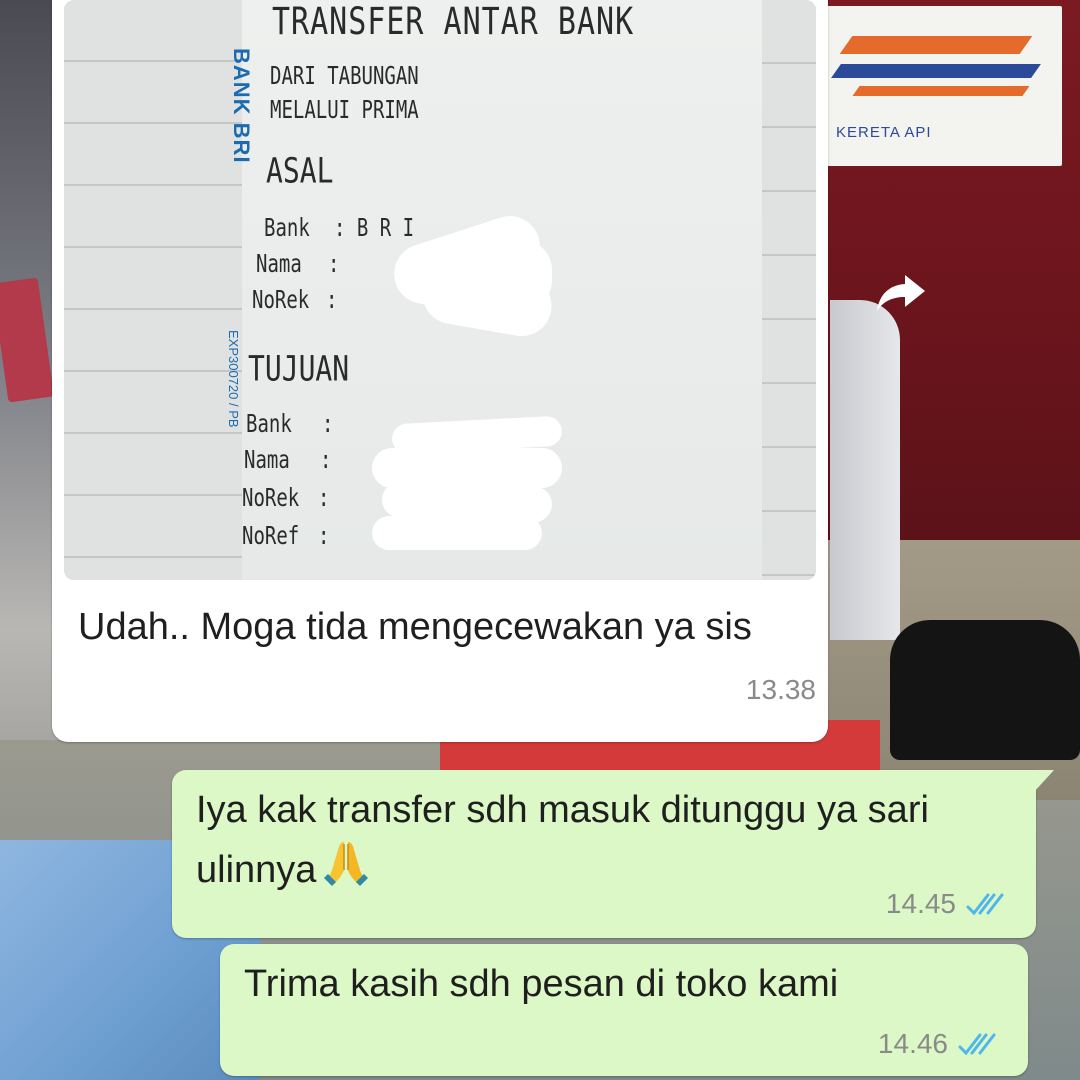 The width and height of the screenshot is (1080, 1080). What do you see at coordinates (985, 690) in the screenshot?
I see `black-bag` at bounding box center [985, 690].